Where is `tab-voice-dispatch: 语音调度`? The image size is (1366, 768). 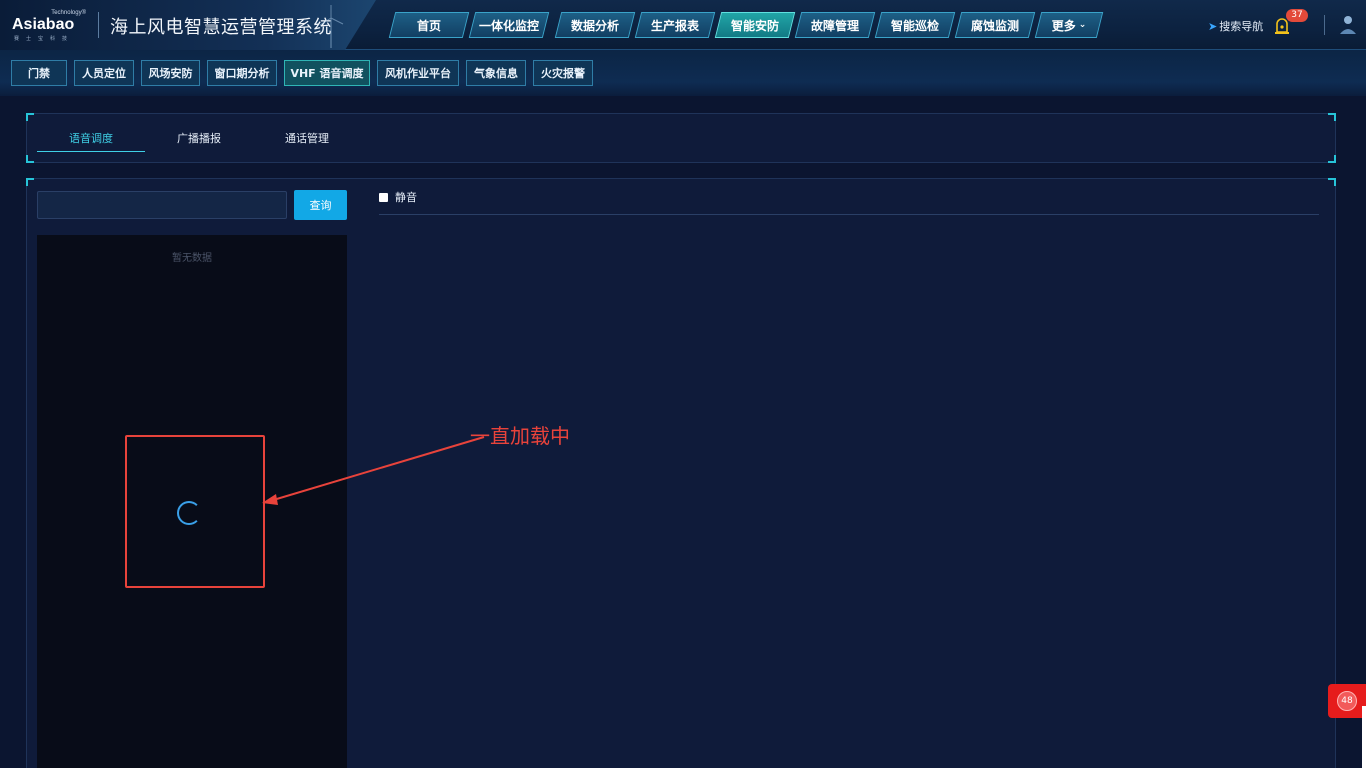
tab-voice-dispatch: 语音调度 is located at coordinates (91, 141).